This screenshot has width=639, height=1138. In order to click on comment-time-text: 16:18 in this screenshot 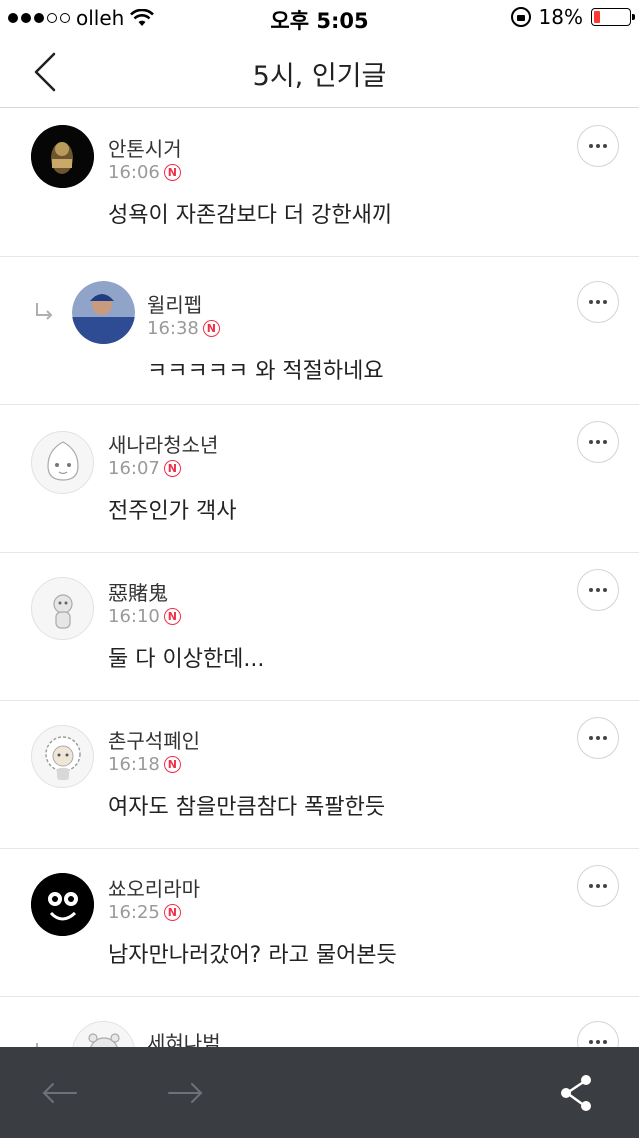, I will do `click(134, 764)`.